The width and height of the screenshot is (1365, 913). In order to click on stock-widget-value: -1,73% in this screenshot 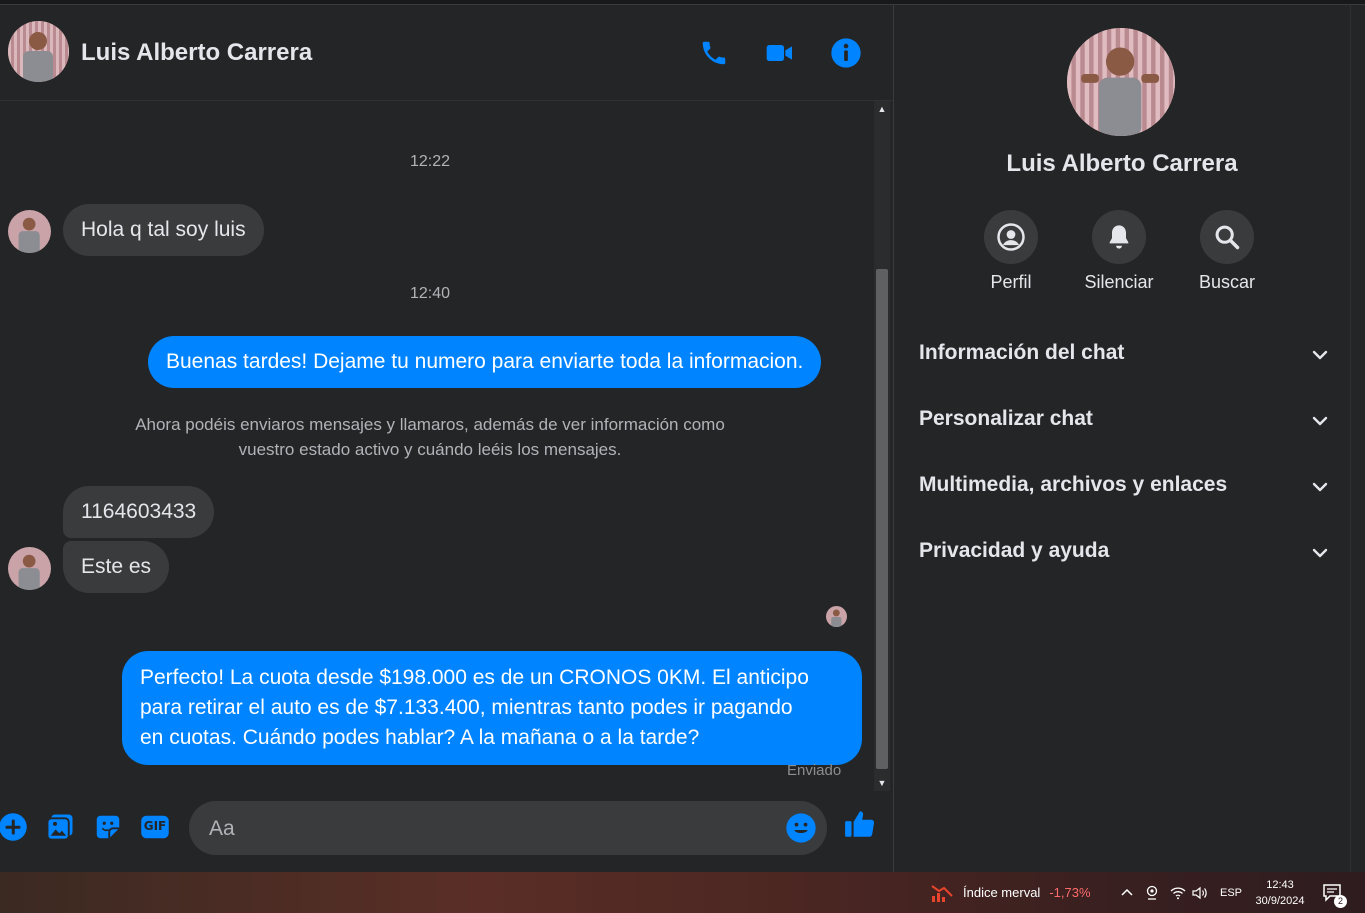, I will do `click(1070, 892)`.